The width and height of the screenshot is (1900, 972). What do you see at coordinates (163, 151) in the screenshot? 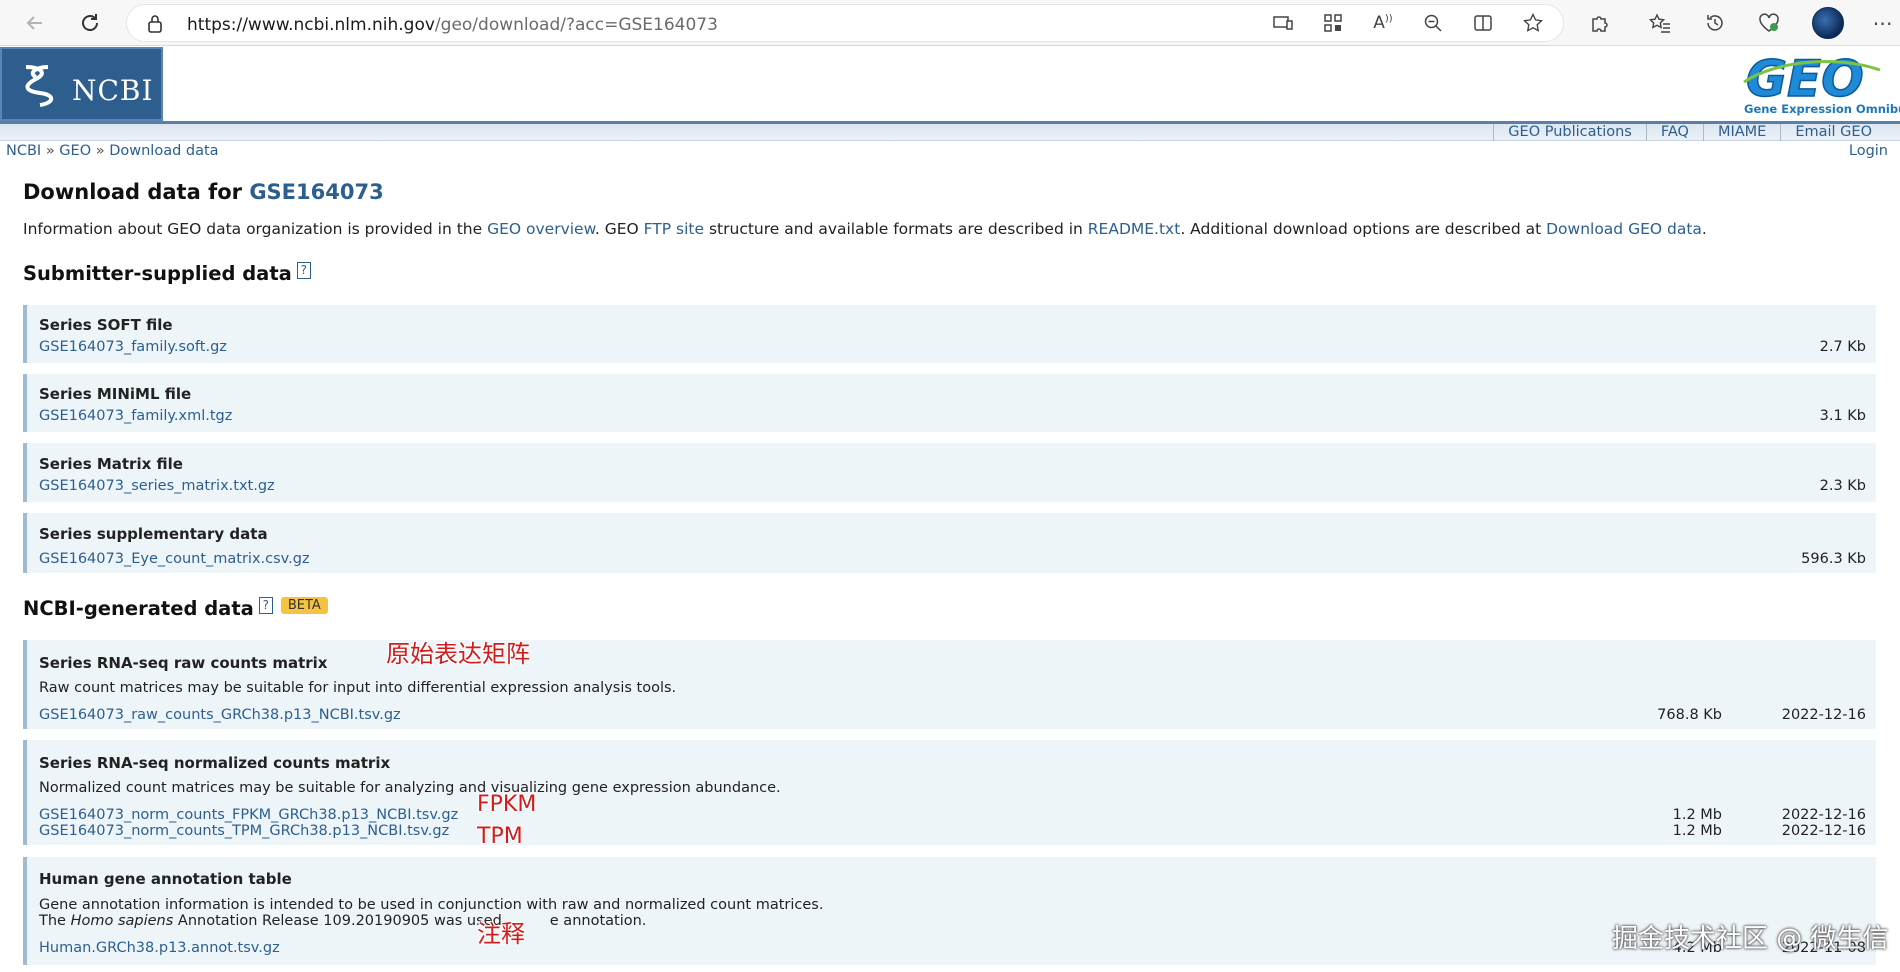
I see `breadcrumb-download-data: Download data` at bounding box center [163, 151].